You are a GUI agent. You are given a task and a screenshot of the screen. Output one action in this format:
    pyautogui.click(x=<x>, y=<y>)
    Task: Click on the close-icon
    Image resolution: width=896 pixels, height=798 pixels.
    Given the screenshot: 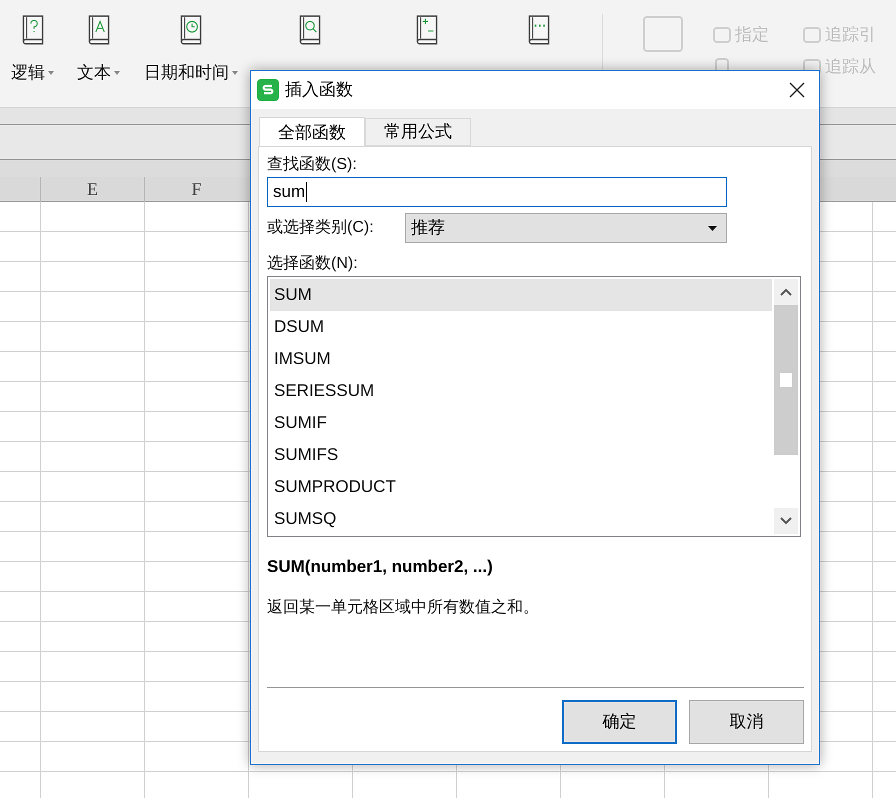 What is the action you would take?
    pyautogui.click(x=797, y=90)
    